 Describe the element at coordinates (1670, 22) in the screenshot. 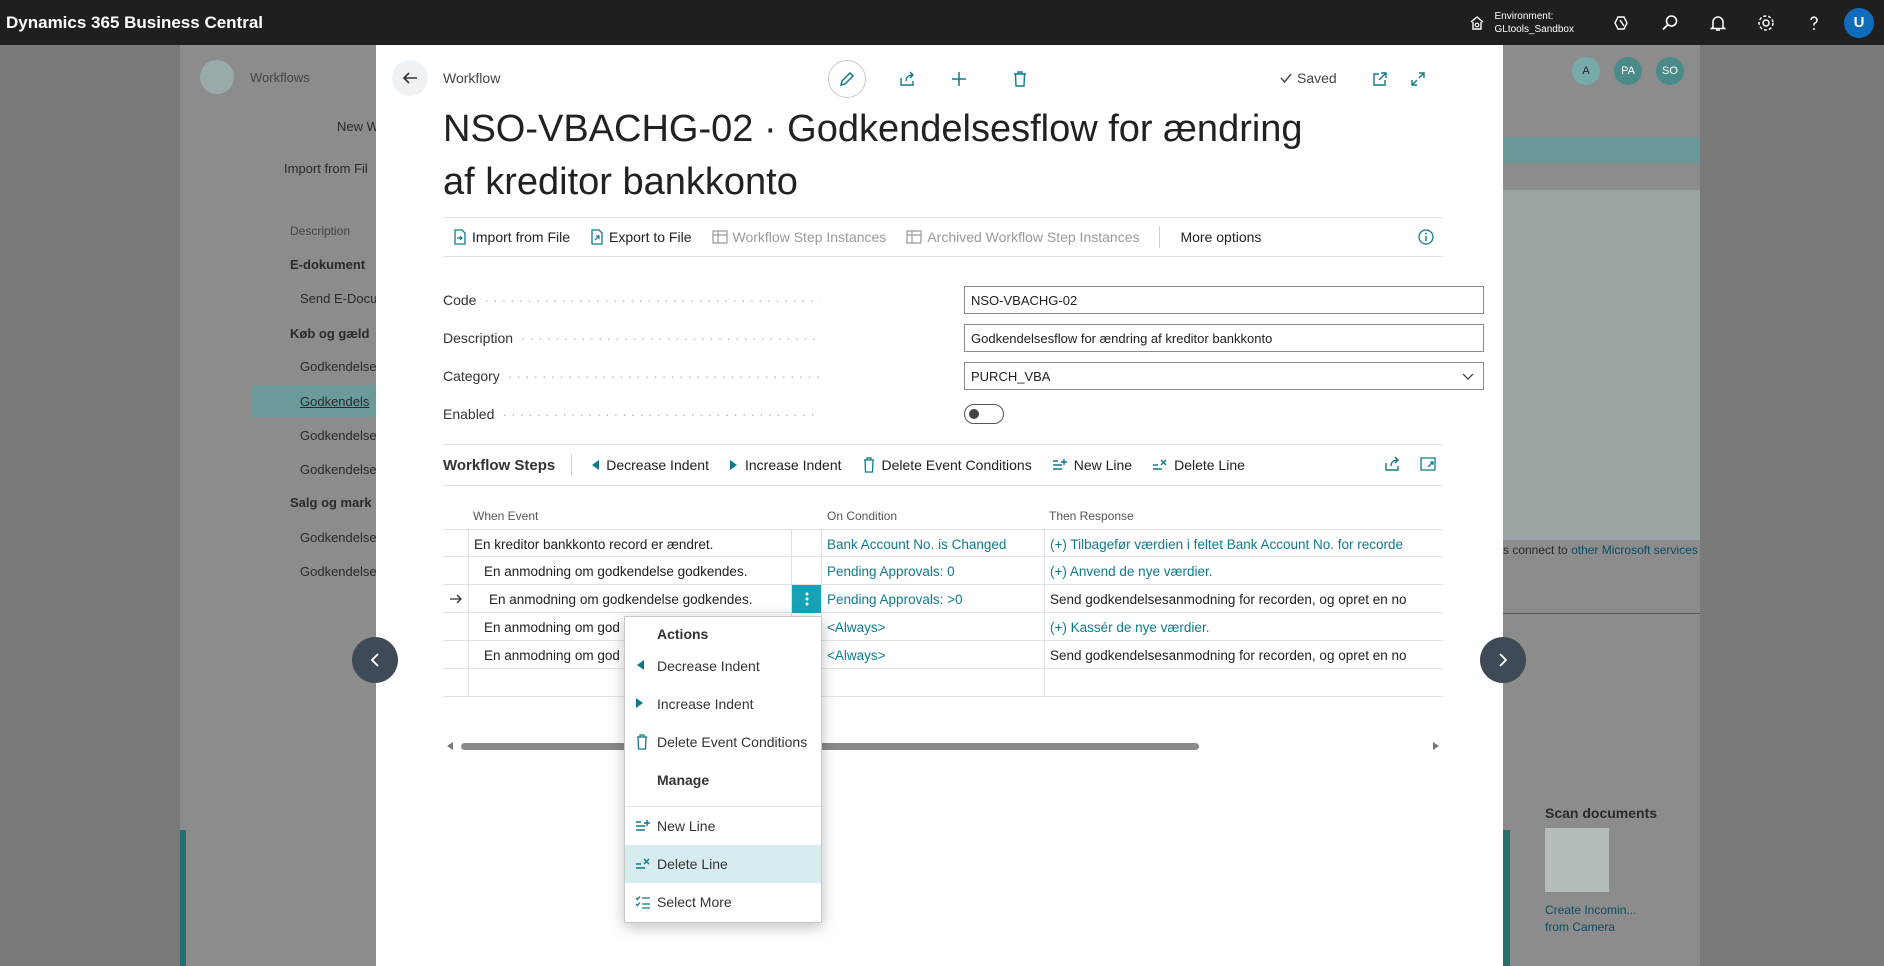

I see `search-icon` at that location.